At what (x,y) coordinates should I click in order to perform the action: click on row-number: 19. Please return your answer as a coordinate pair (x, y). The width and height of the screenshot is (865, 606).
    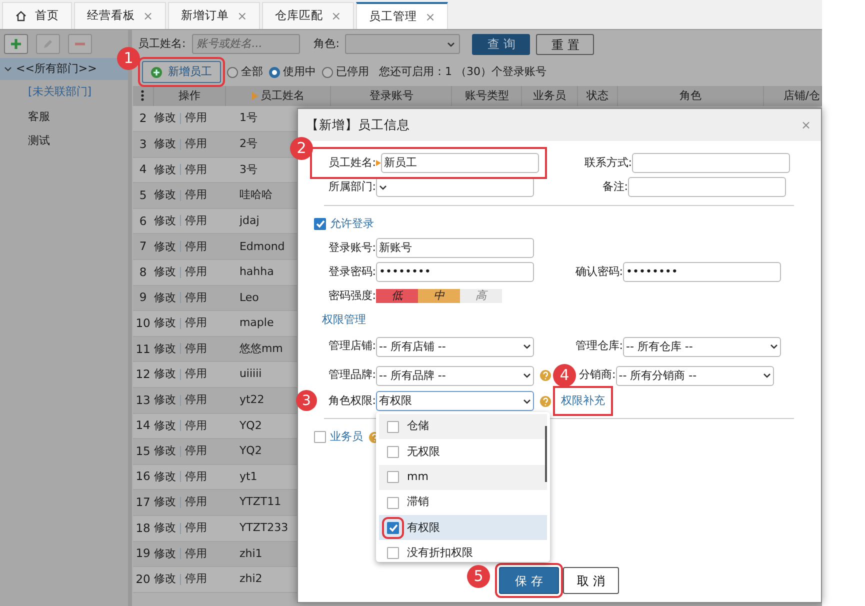
    Looking at the image, I should click on (143, 553).